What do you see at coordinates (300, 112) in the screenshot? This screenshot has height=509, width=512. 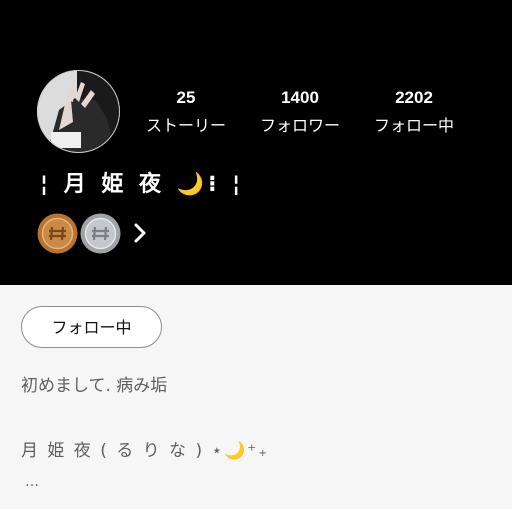 I see `stat-followers: 1400 フォロワー` at bounding box center [300, 112].